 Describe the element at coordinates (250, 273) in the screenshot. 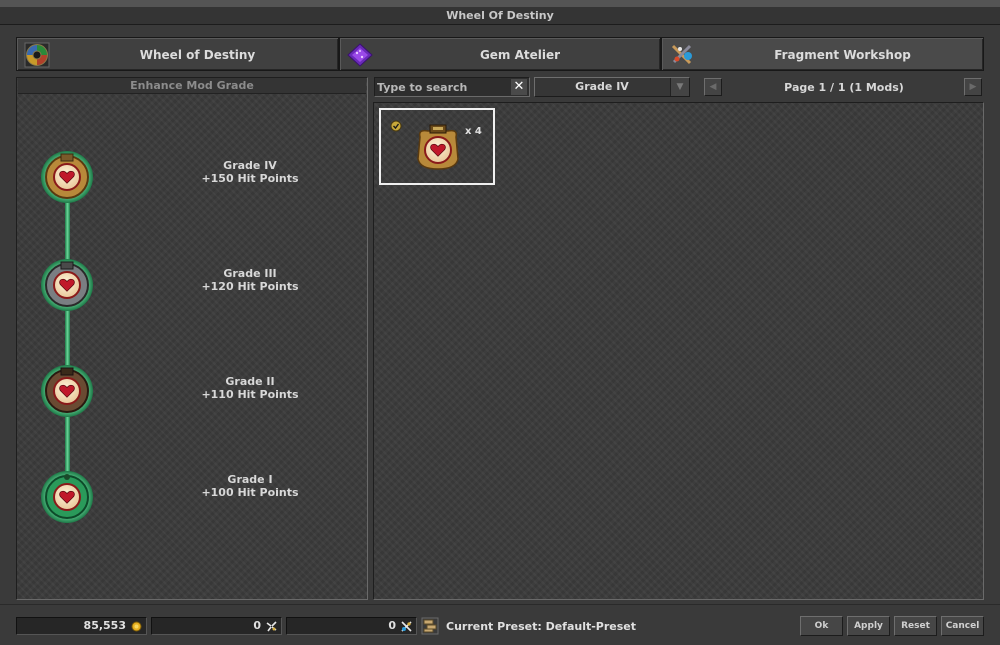

I see `grade-name: Grade III` at that location.